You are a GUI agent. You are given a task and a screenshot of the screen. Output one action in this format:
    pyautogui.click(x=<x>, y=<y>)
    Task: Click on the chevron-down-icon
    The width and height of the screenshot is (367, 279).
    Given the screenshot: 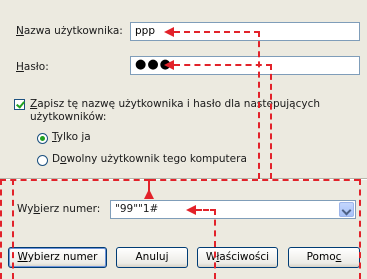 What is the action you would take?
    pyautogui.click(x=346, y=209)
    